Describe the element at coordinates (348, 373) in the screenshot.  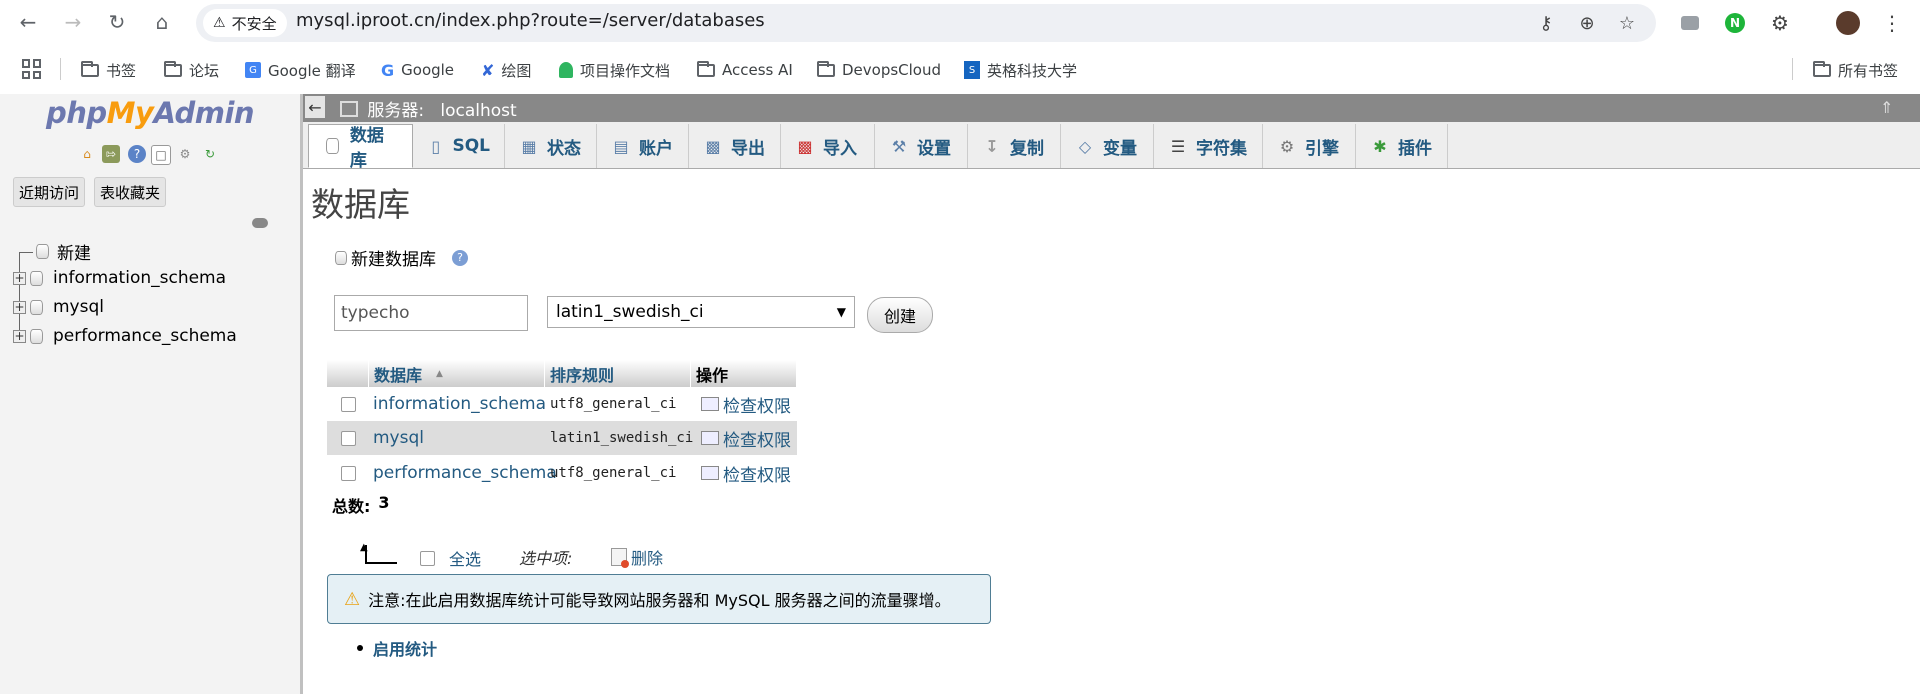
I see `select-column-header` at that location.